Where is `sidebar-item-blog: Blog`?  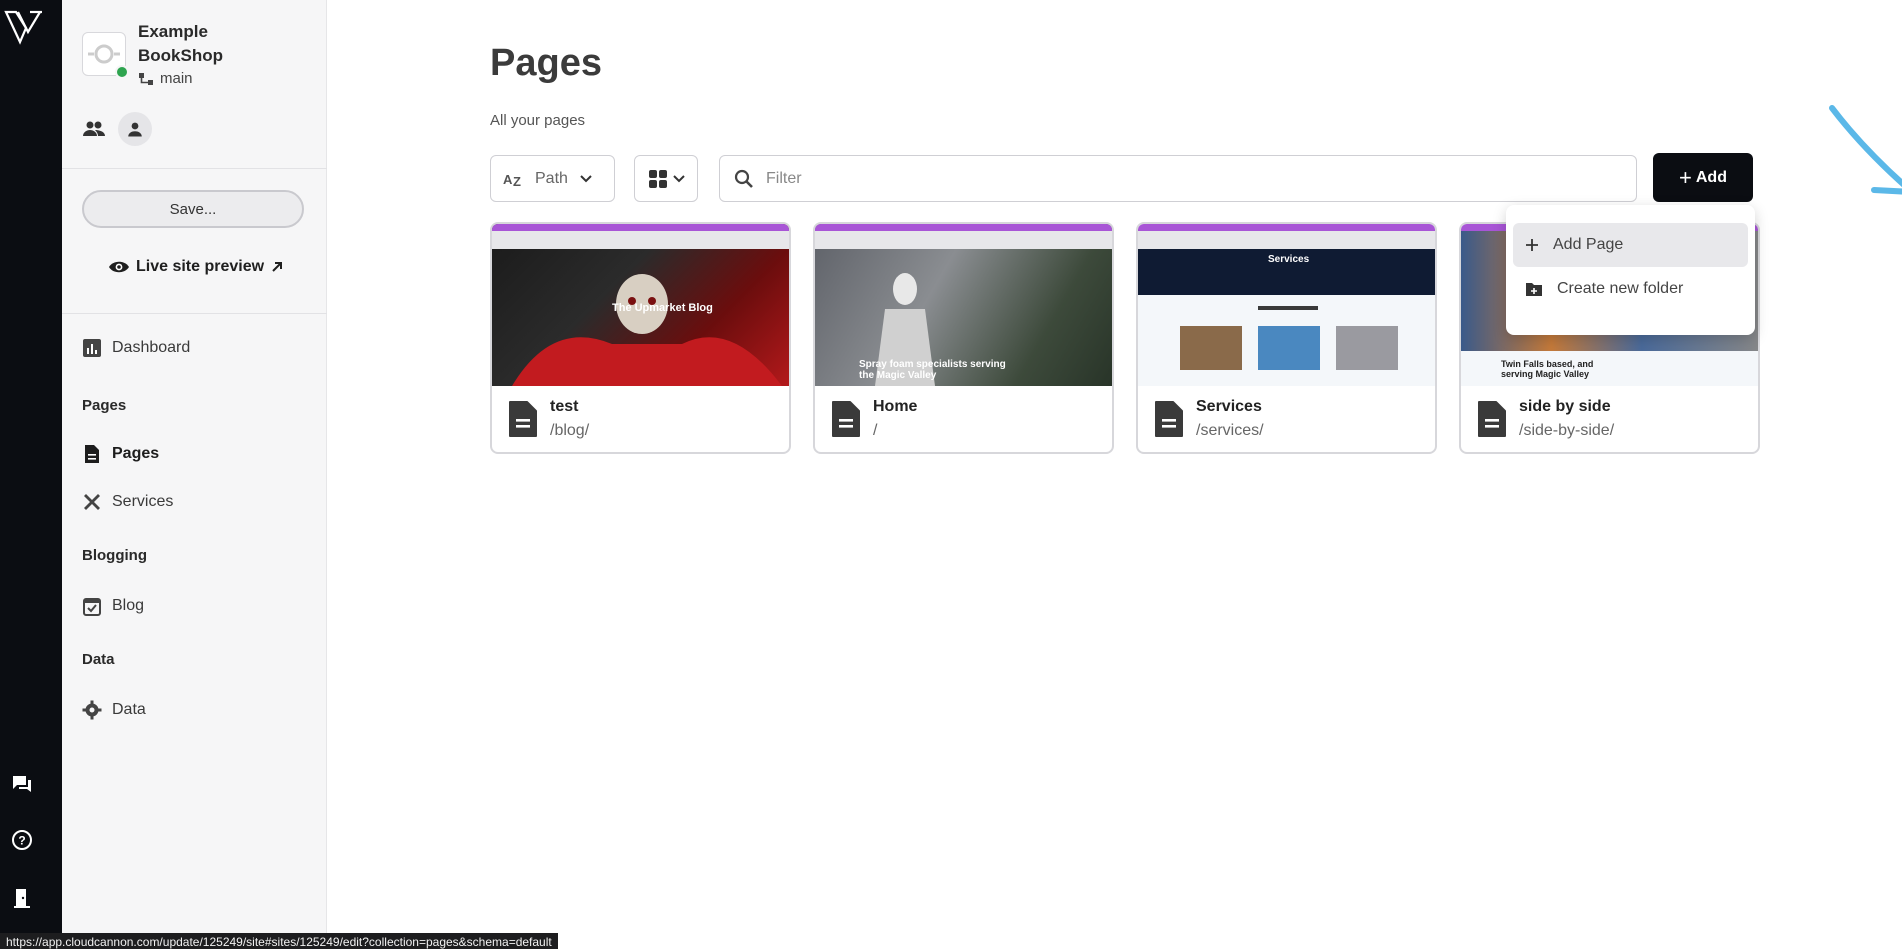
sidebar-item-blog: Blog is located at coordinates (113, 606).